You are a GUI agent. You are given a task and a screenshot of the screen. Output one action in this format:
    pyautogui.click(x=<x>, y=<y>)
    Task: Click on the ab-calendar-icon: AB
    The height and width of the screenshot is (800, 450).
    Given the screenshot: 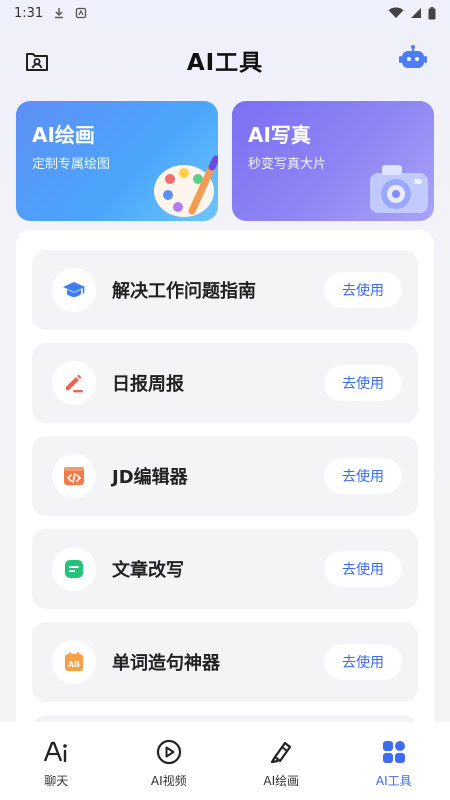 What is the action you would take?
    pyautogui.click(x=74, y=661)
    